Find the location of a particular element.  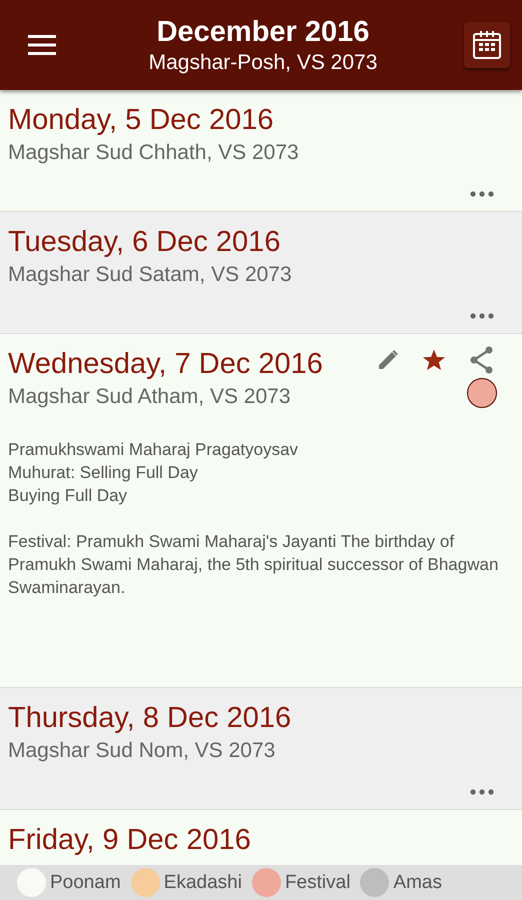

legend-label: Ekadashi is located at coordinates (203, 883).